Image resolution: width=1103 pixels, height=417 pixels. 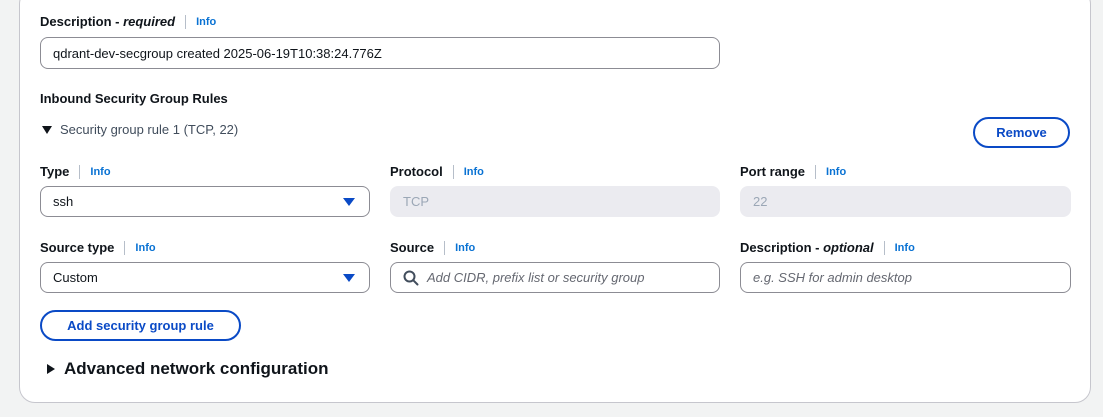 I want to click on source-type-label: Source type Info, so click(x=98, y=247).